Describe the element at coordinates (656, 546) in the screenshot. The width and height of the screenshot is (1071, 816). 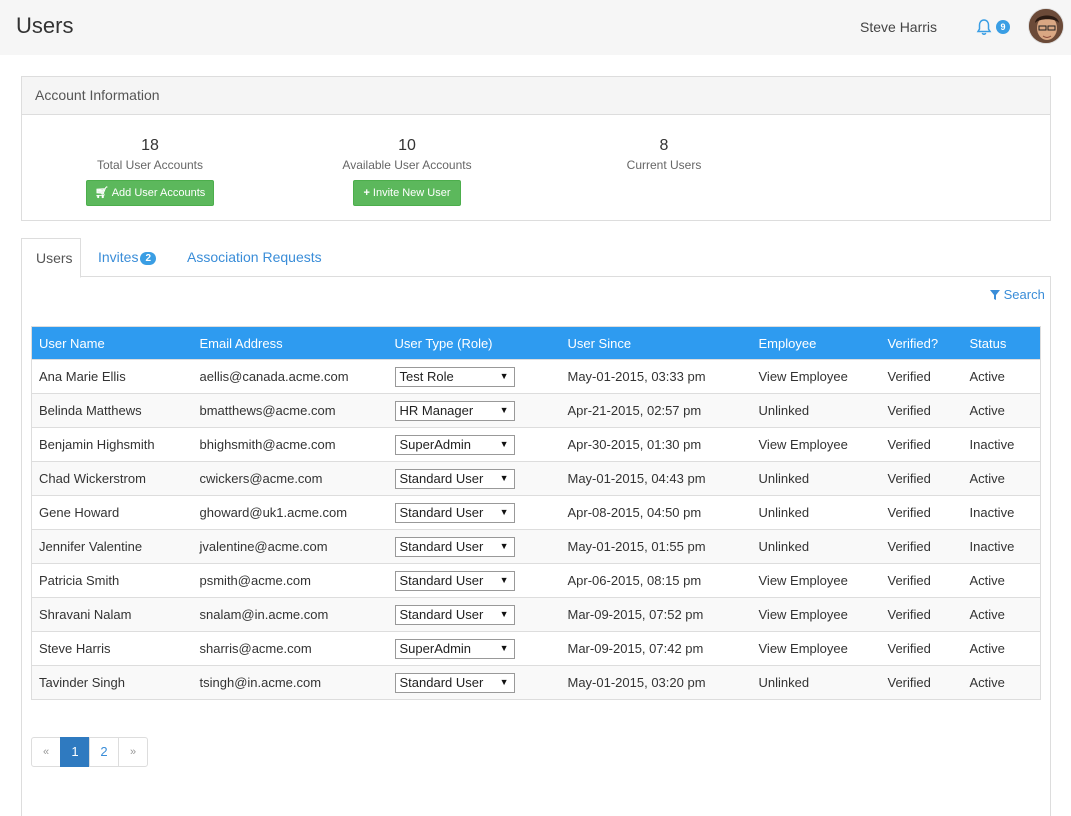
I see `user-since-cell: May-01-2015, 01:55 pm` at that location.